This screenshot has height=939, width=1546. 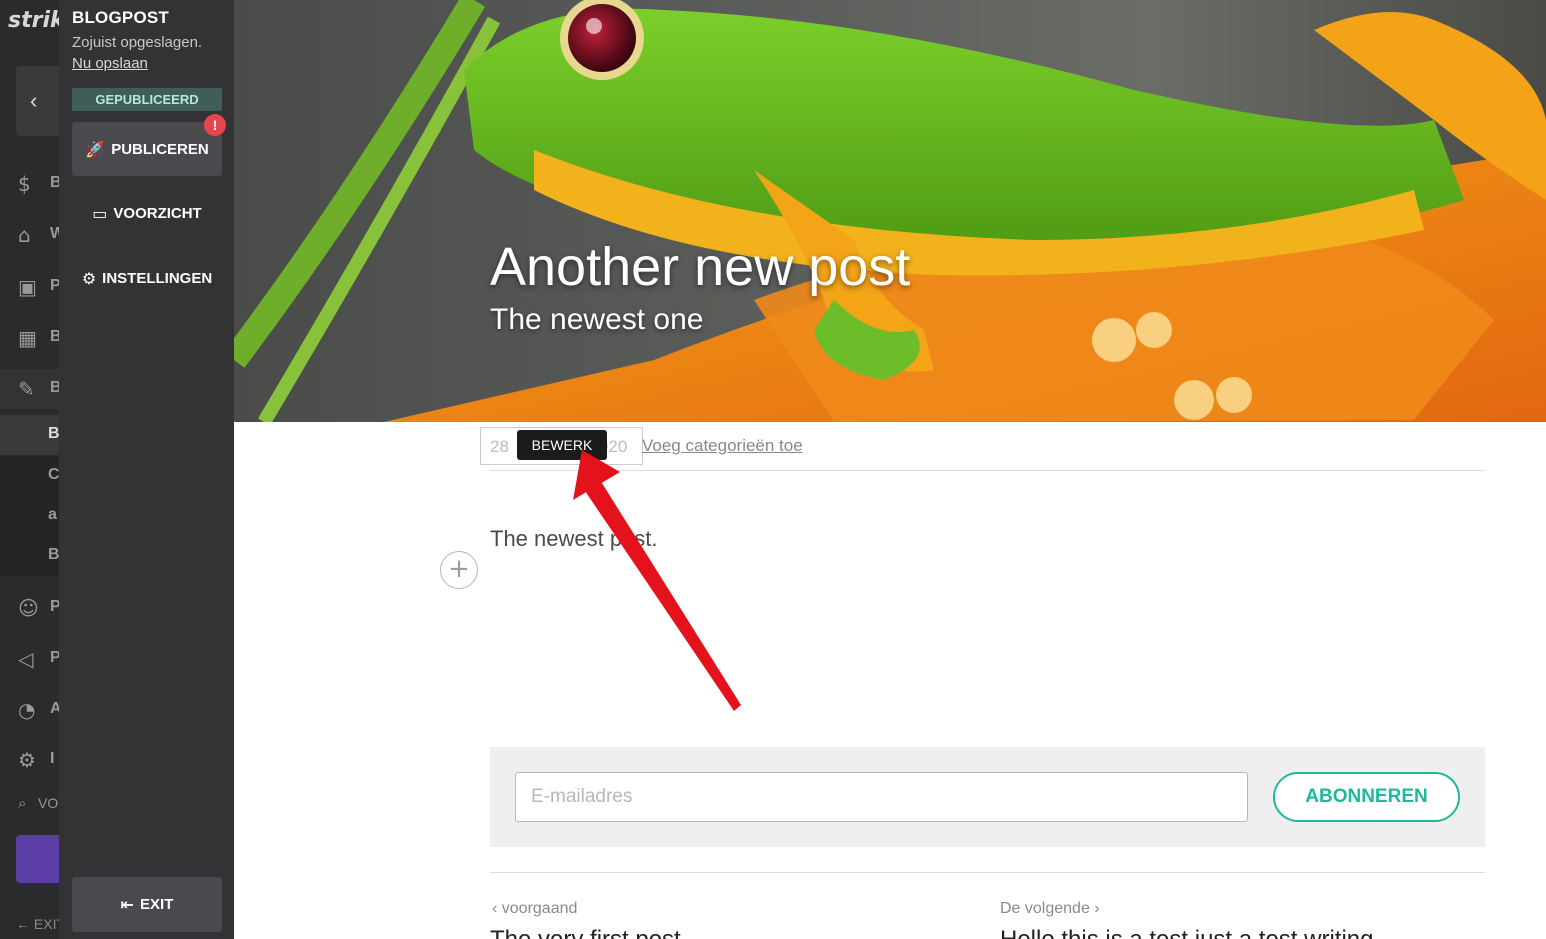 I want to click on nav-item-blog: ✎ B, so click(x=30, y=389).